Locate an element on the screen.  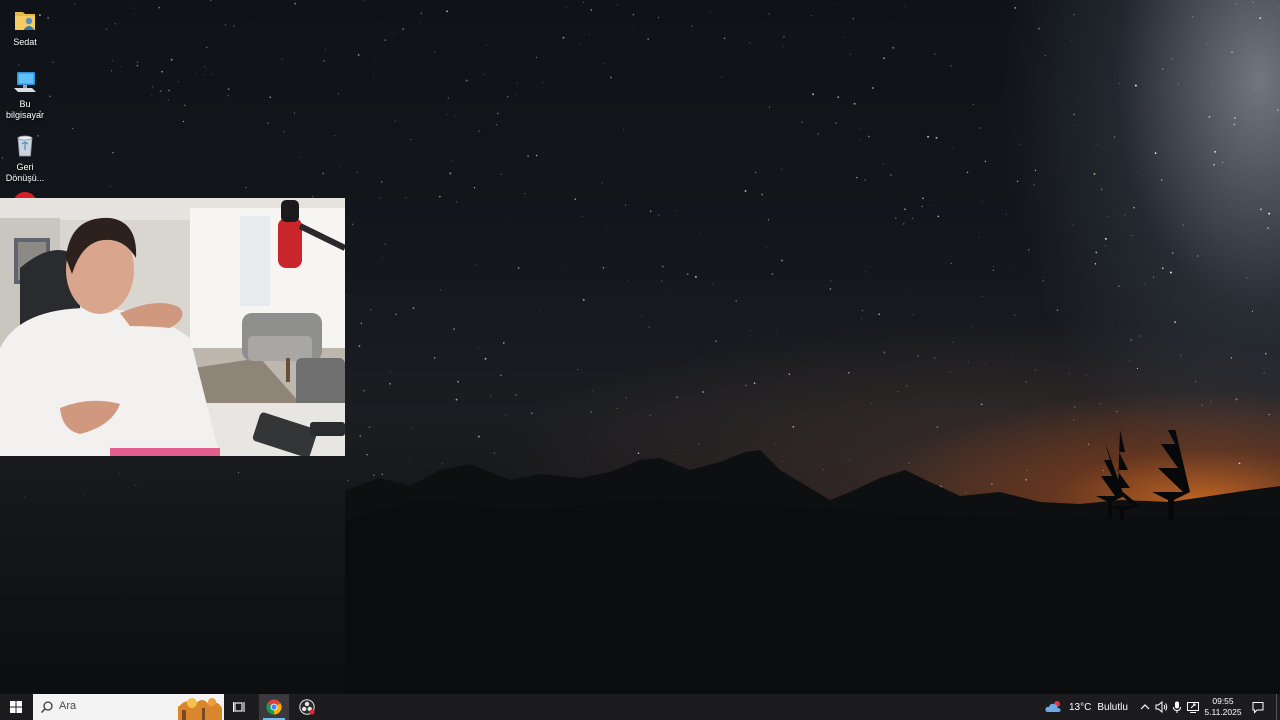
weather-condition: Bulutlu is located at coordinates (1112, 707).